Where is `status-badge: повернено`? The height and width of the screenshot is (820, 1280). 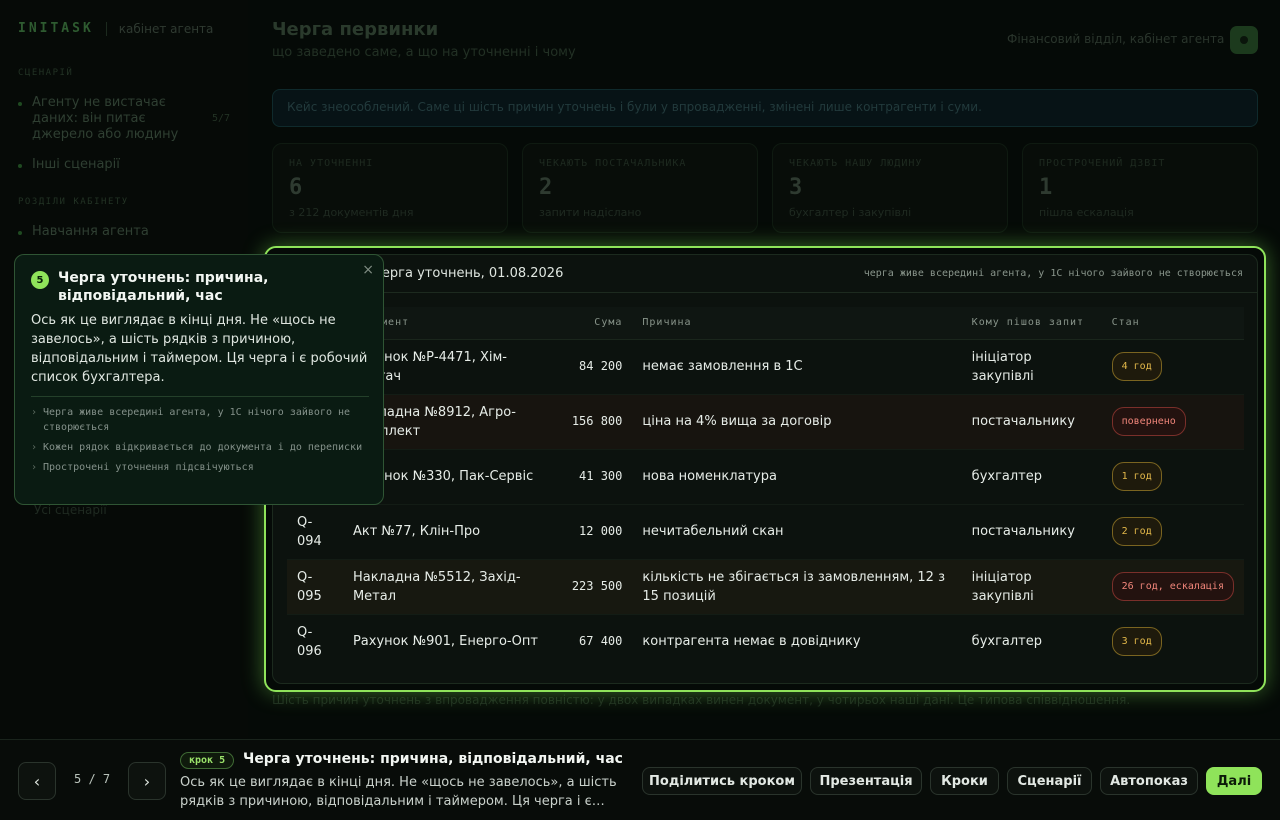 status-badge: повернено is located at coordinates (1148, 421).